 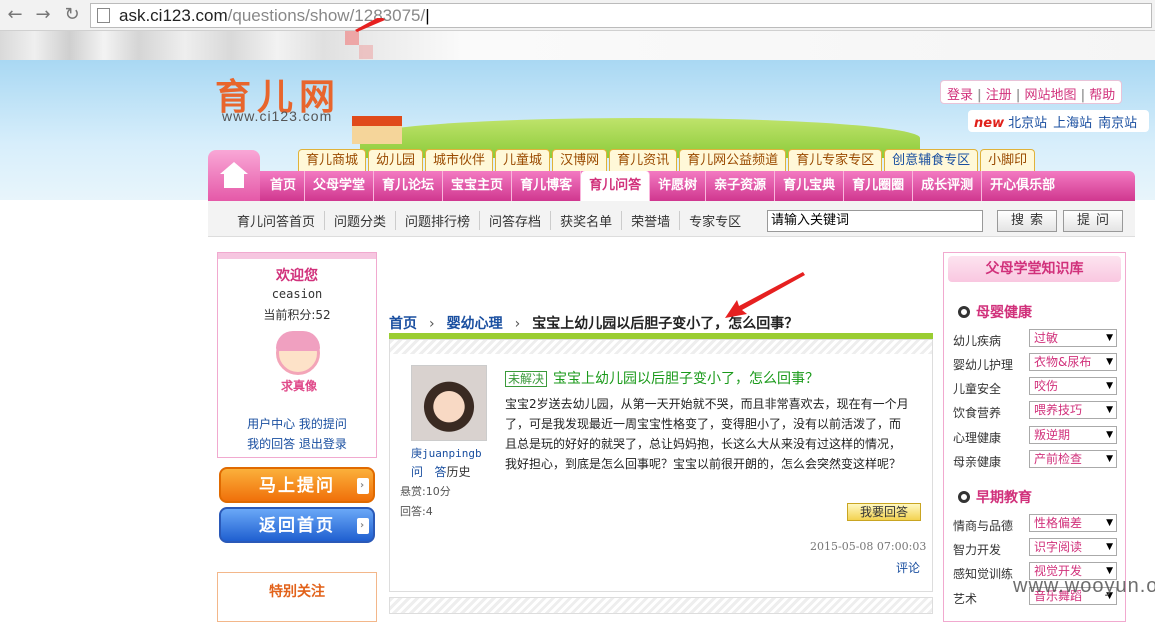 I want to click on reward: 悬赏:10分, so click(x=425, y=491).